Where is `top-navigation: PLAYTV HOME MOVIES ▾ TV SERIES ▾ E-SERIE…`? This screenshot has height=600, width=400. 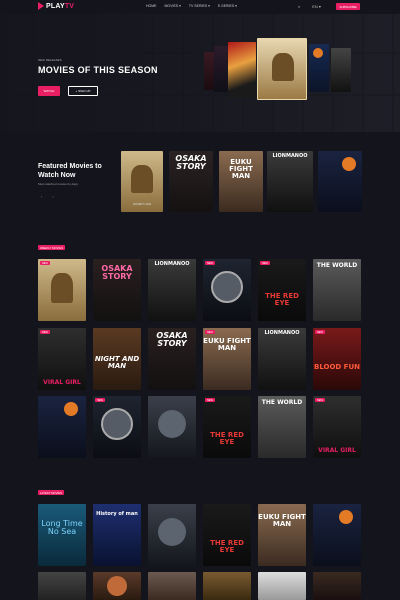 top-navigation: PLAYTV HOME MOVIES ▾ TV SERIES ▾ E-SERIE… is located at coordinates (200, 7).